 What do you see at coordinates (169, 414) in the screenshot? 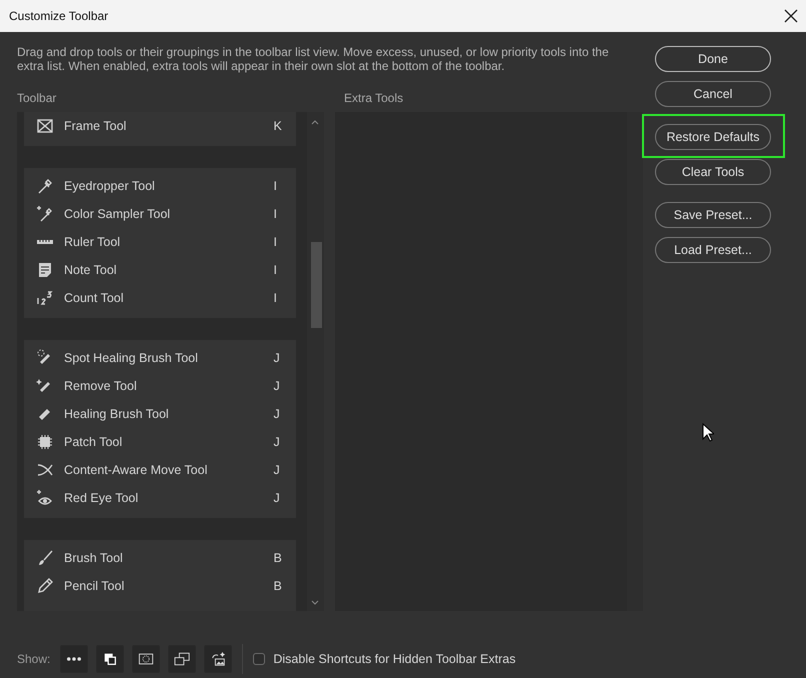
I see `tool-name: Healing Brush Tool` at bounding box center [169, 414].